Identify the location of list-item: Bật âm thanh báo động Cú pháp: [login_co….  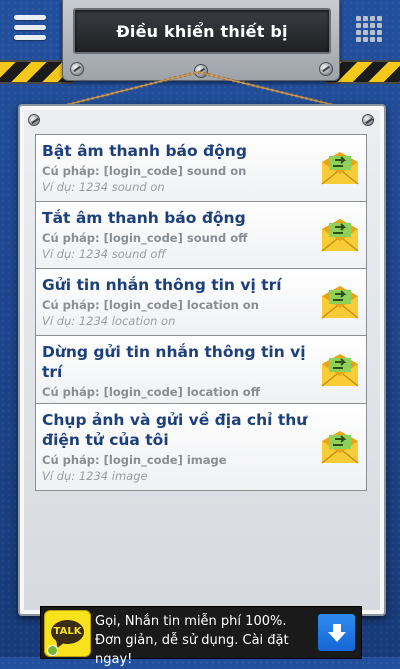
(201, 168).